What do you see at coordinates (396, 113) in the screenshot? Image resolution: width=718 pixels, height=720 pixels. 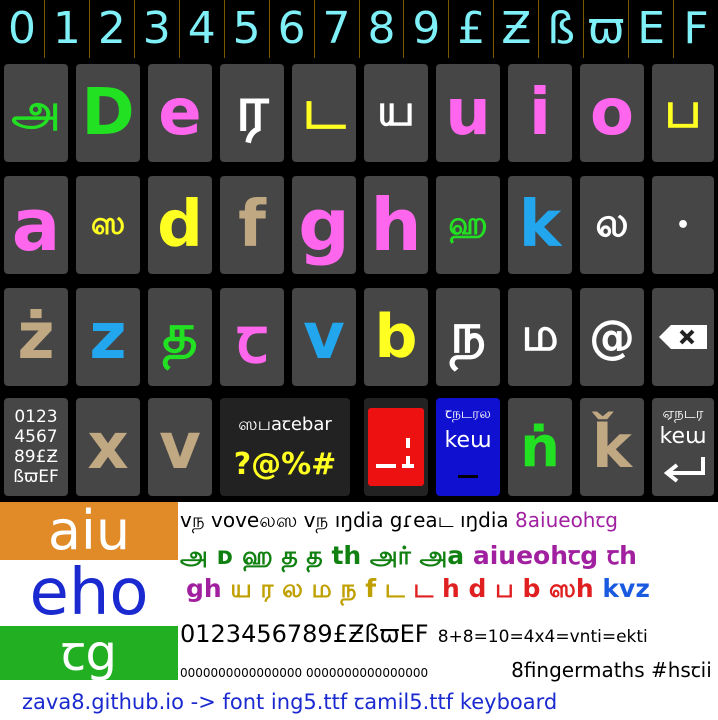 I see `key-0-5: ய` at bounding box center [396, 113].